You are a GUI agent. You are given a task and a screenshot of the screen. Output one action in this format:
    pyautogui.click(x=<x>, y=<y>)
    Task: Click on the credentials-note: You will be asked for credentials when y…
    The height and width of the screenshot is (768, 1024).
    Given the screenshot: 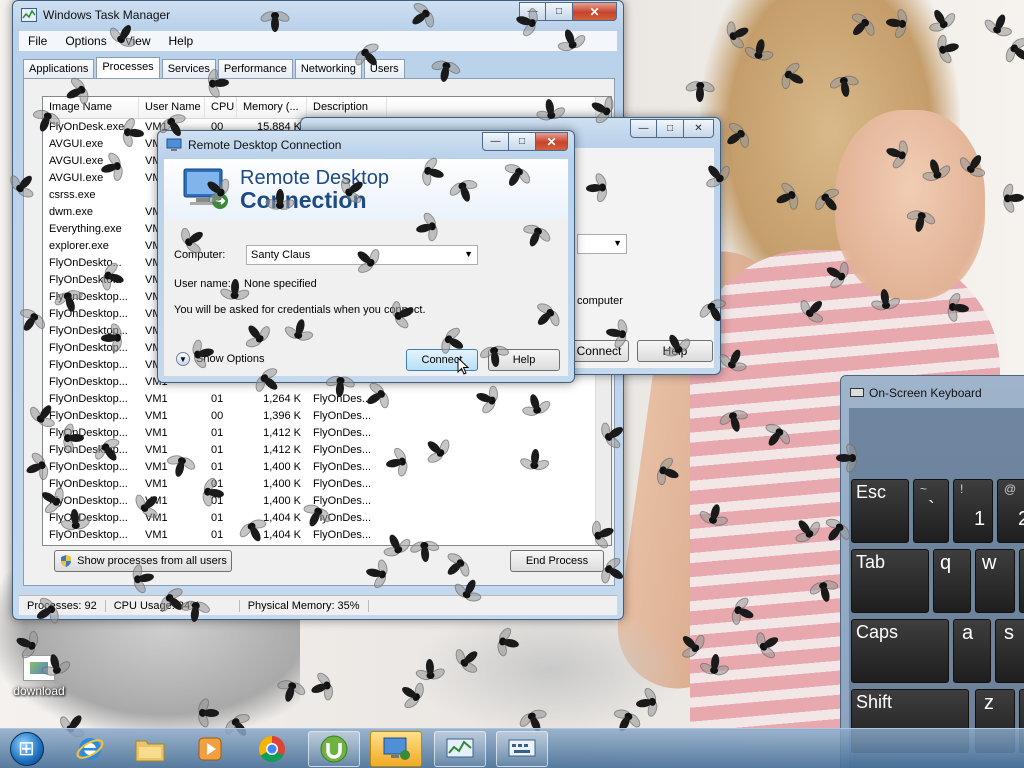 What is the action you would take?
    pyautogui.click(x=300, y=310)
    